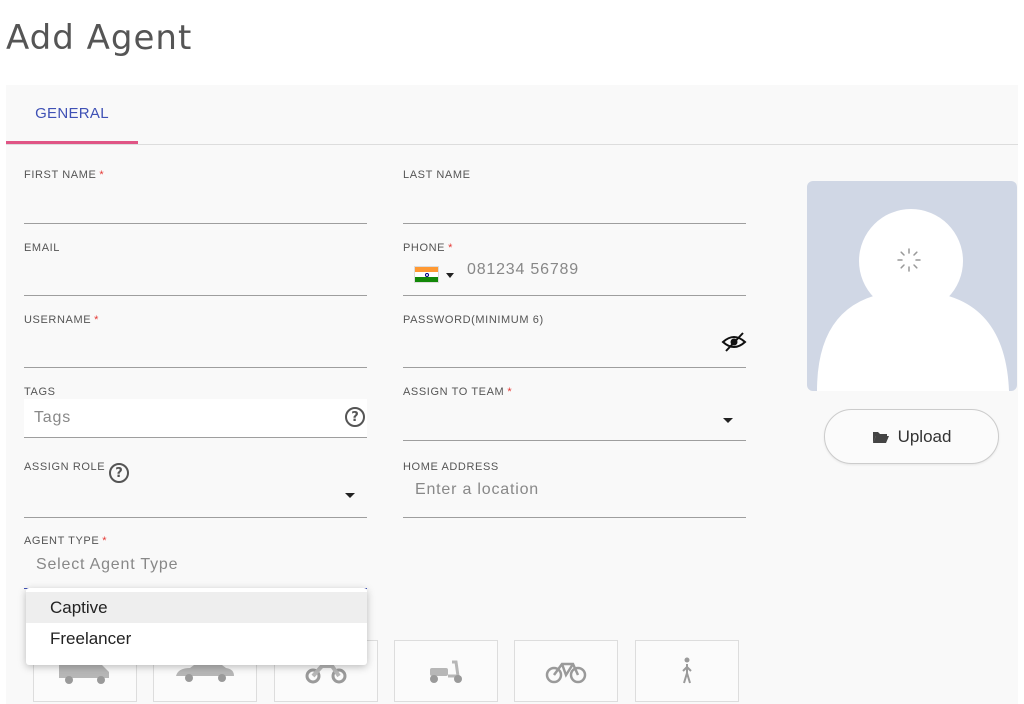  Describe the element at coordinates (512, 115) in the screenshot. I see `tab-bar: GENERAL` at that location.